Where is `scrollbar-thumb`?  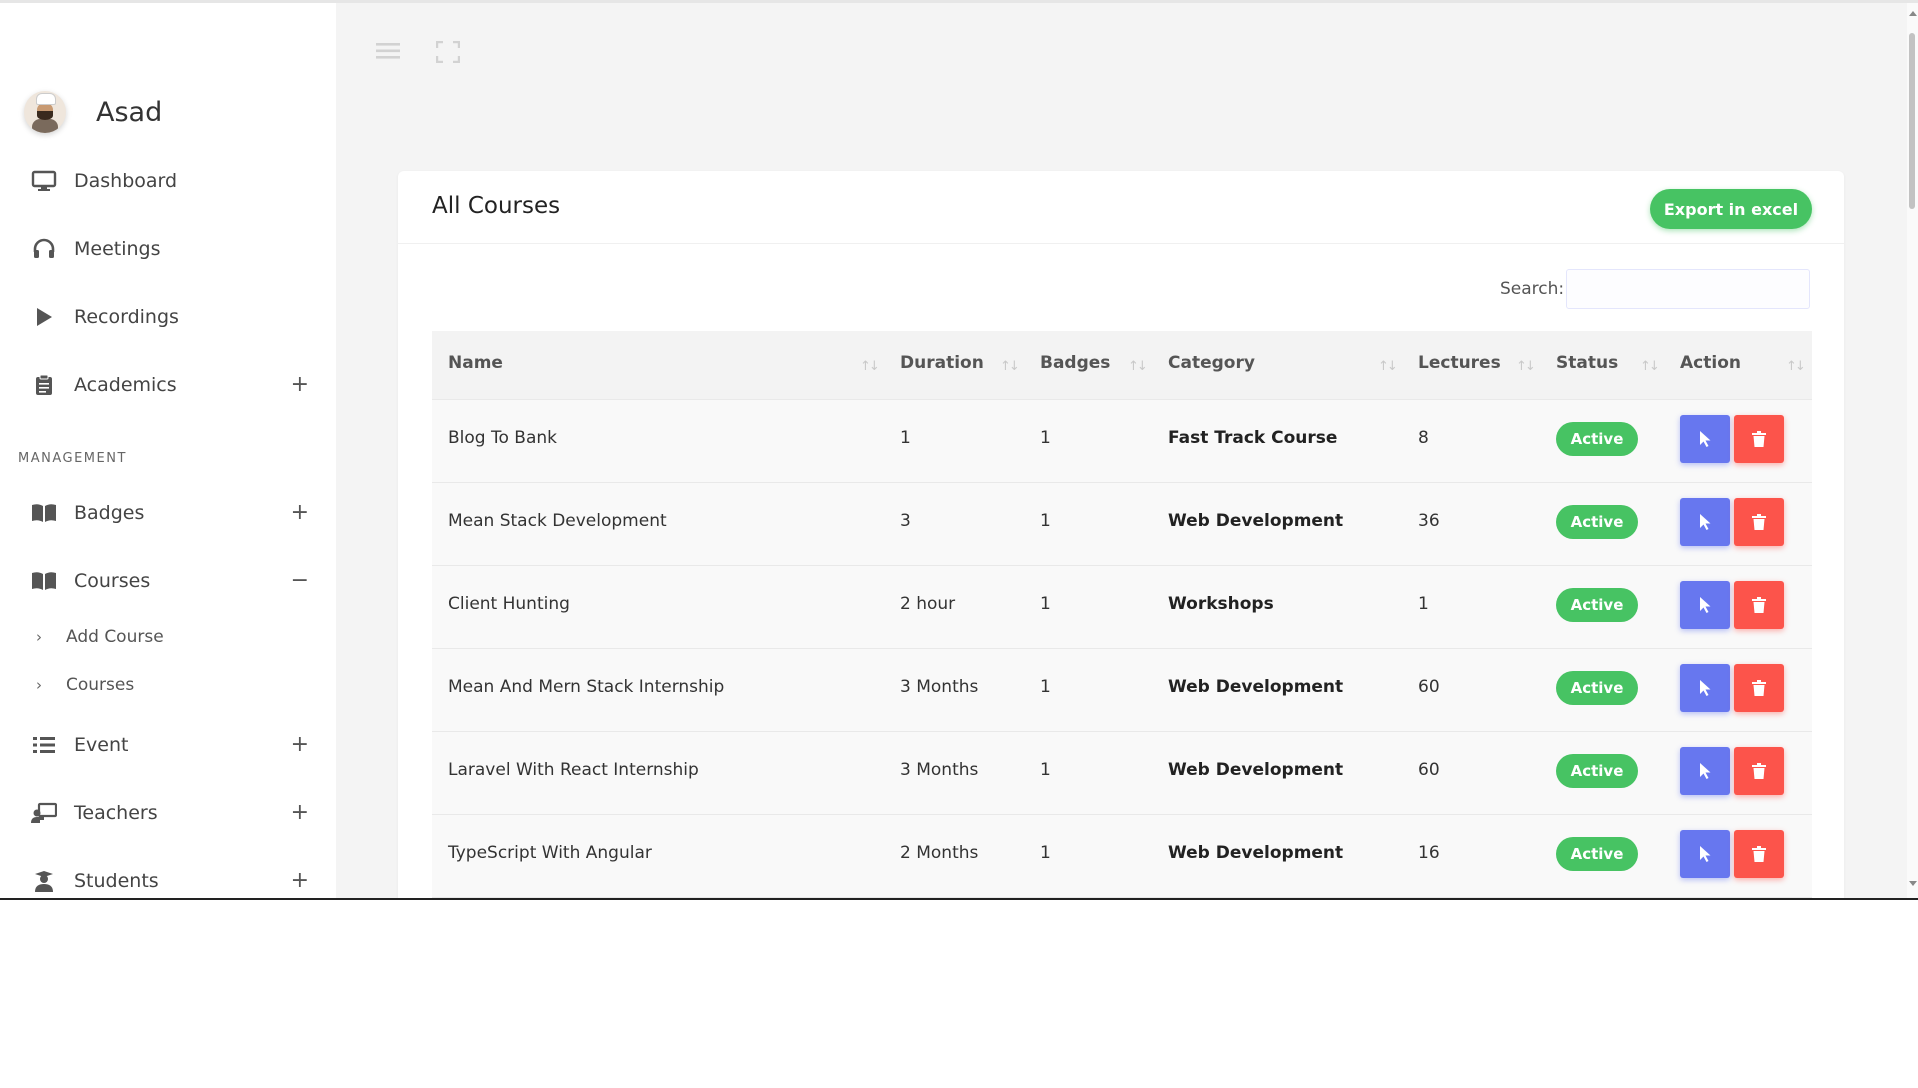 scrollbar-thumb is located at coordinates (1912, 121).